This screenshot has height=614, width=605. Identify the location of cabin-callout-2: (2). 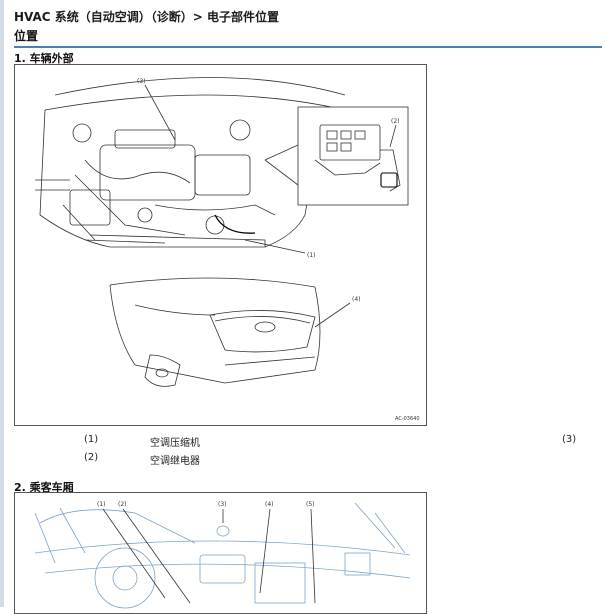
(122, 504).